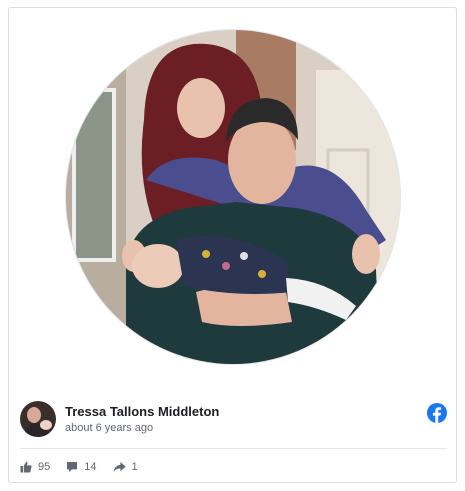 The image size is (465, 491). I want to click on likes-stat: 95, so click(35, 467).